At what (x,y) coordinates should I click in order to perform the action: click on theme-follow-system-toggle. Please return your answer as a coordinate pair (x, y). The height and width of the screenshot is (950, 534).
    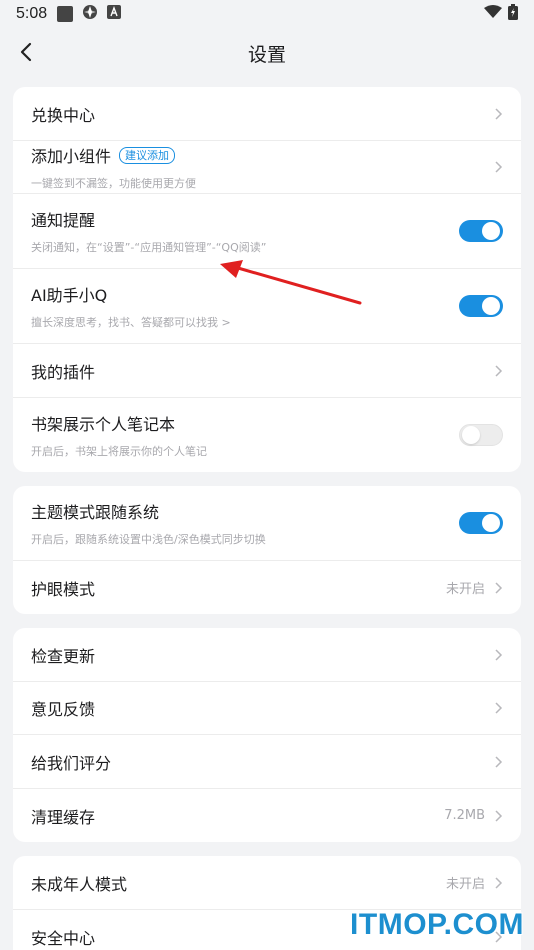
    Looking at the image, I should click on (481, 523).